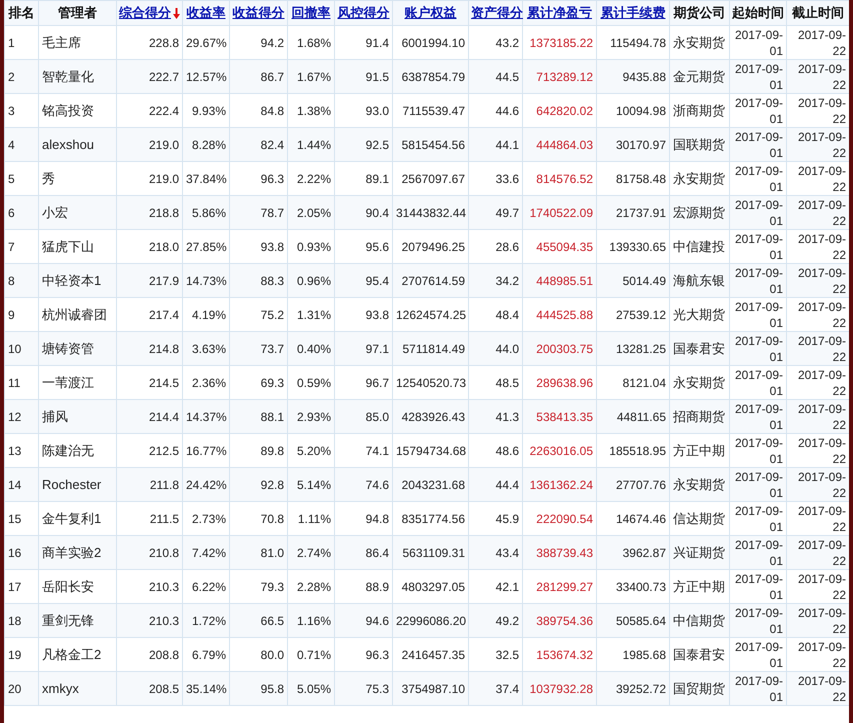 The height and width of the screenshot is (723, 853). What do you see at coordinates (700, 689) in the screenshot?
I see `broker-cell: 国贸期货` at bounding box center [700, 689].